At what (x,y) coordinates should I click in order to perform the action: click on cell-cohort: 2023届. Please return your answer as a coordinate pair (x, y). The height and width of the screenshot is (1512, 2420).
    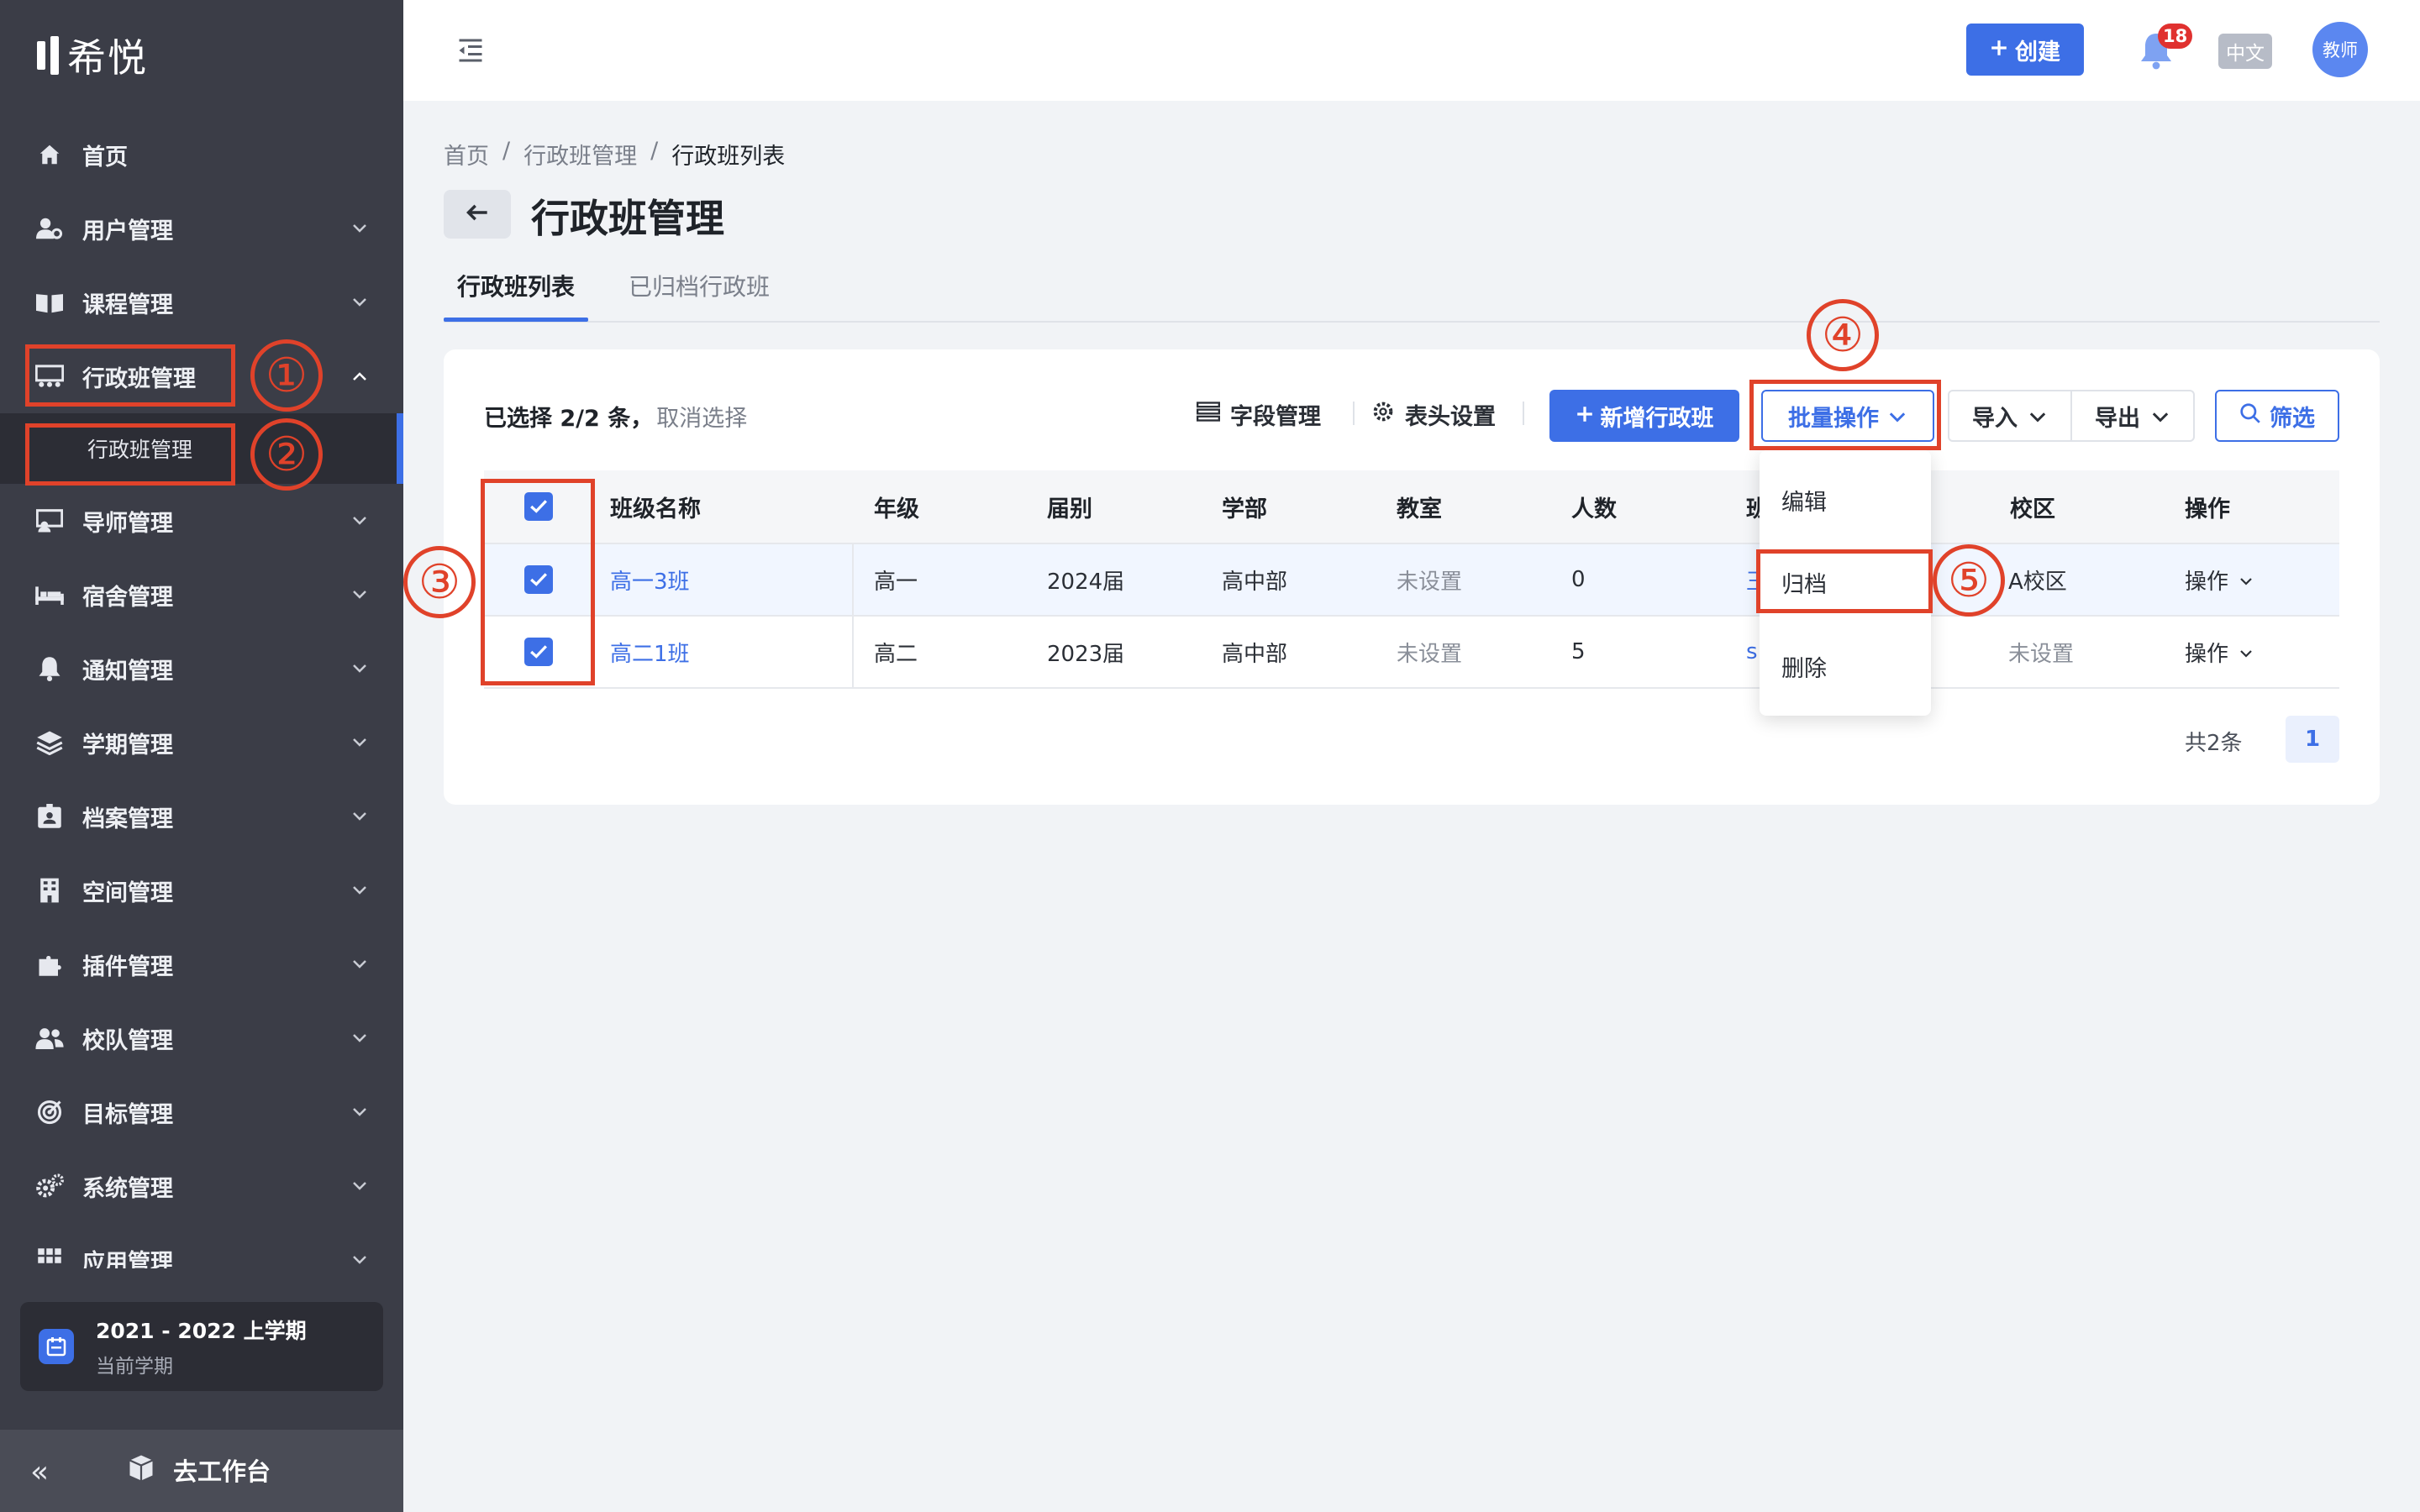
    Looking at the image, I should click on (1086, 654).